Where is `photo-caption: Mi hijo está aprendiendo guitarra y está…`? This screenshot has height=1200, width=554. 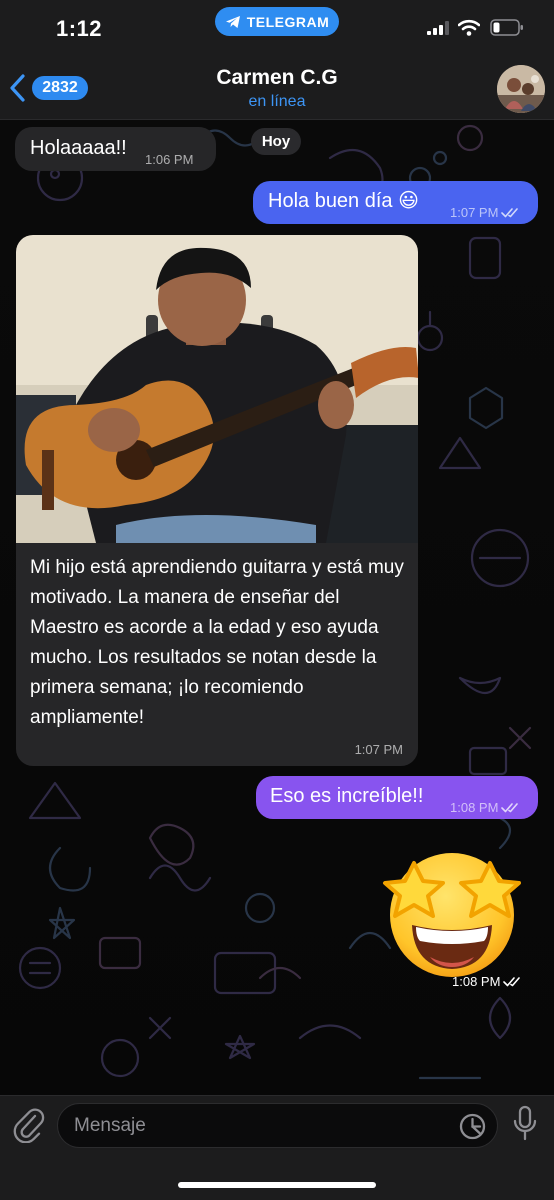
photo-caption: Mi hijo está aprendiendo guitarra y está… is located at coordinates (217, 642).